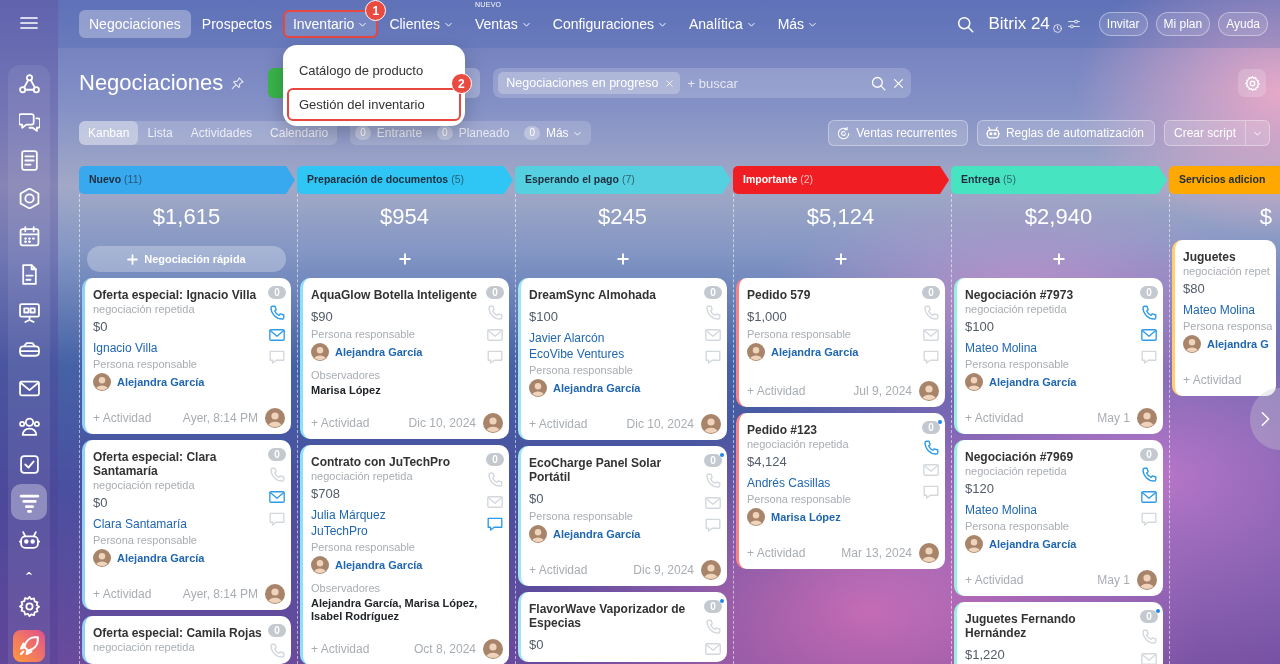 The width and height of the screenshot is (1280, 664). Describe the element at coordinates (572, 180) in the screenshot. I see `column-title: Esperando el pago` at that location.